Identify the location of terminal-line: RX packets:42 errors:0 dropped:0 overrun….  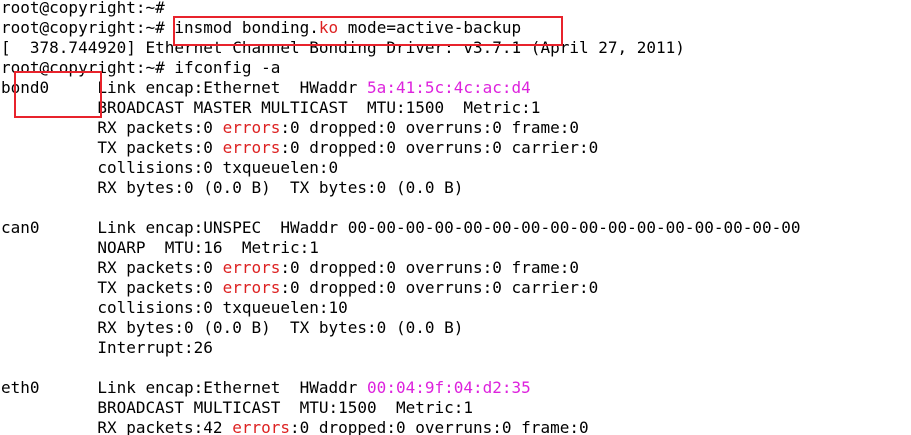
(295, 426).